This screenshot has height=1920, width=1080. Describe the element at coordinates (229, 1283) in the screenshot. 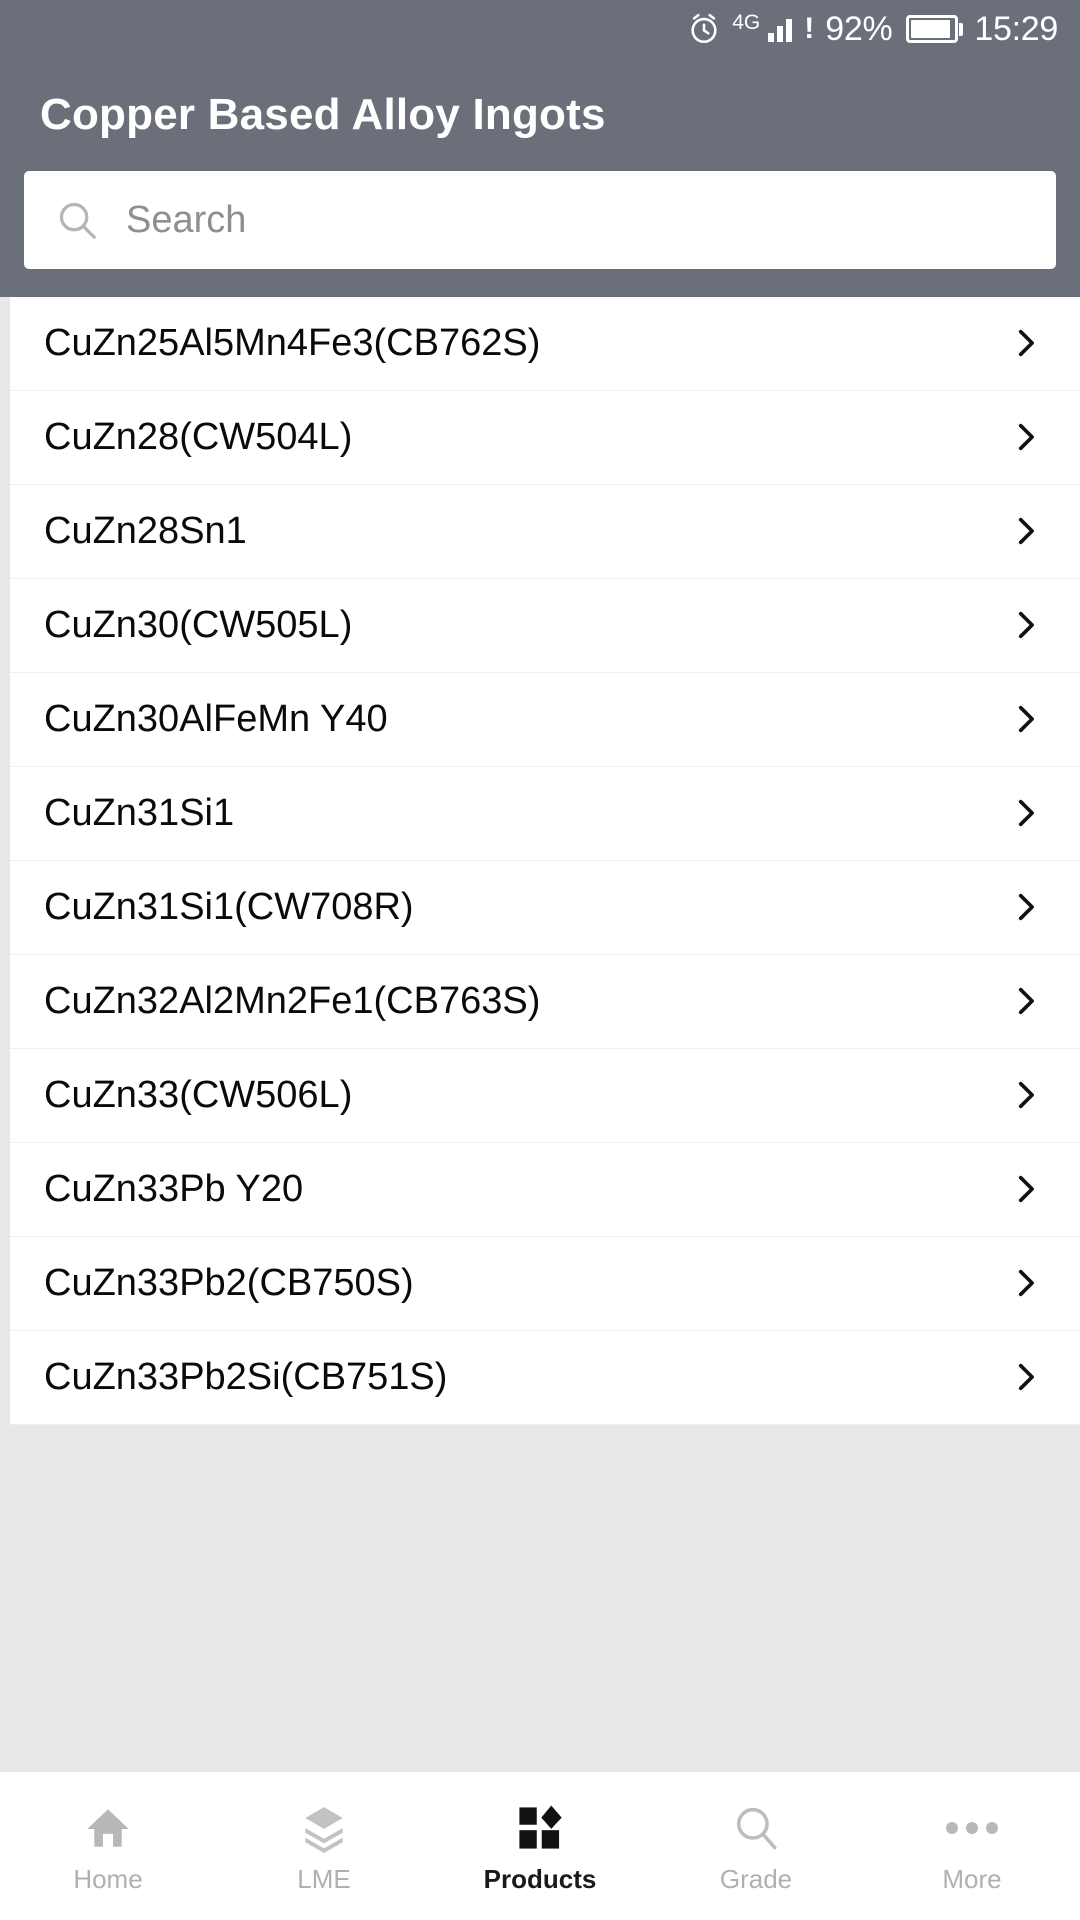

I see `list-item-label: CuZn33Pb2(CB750S)` at that location.